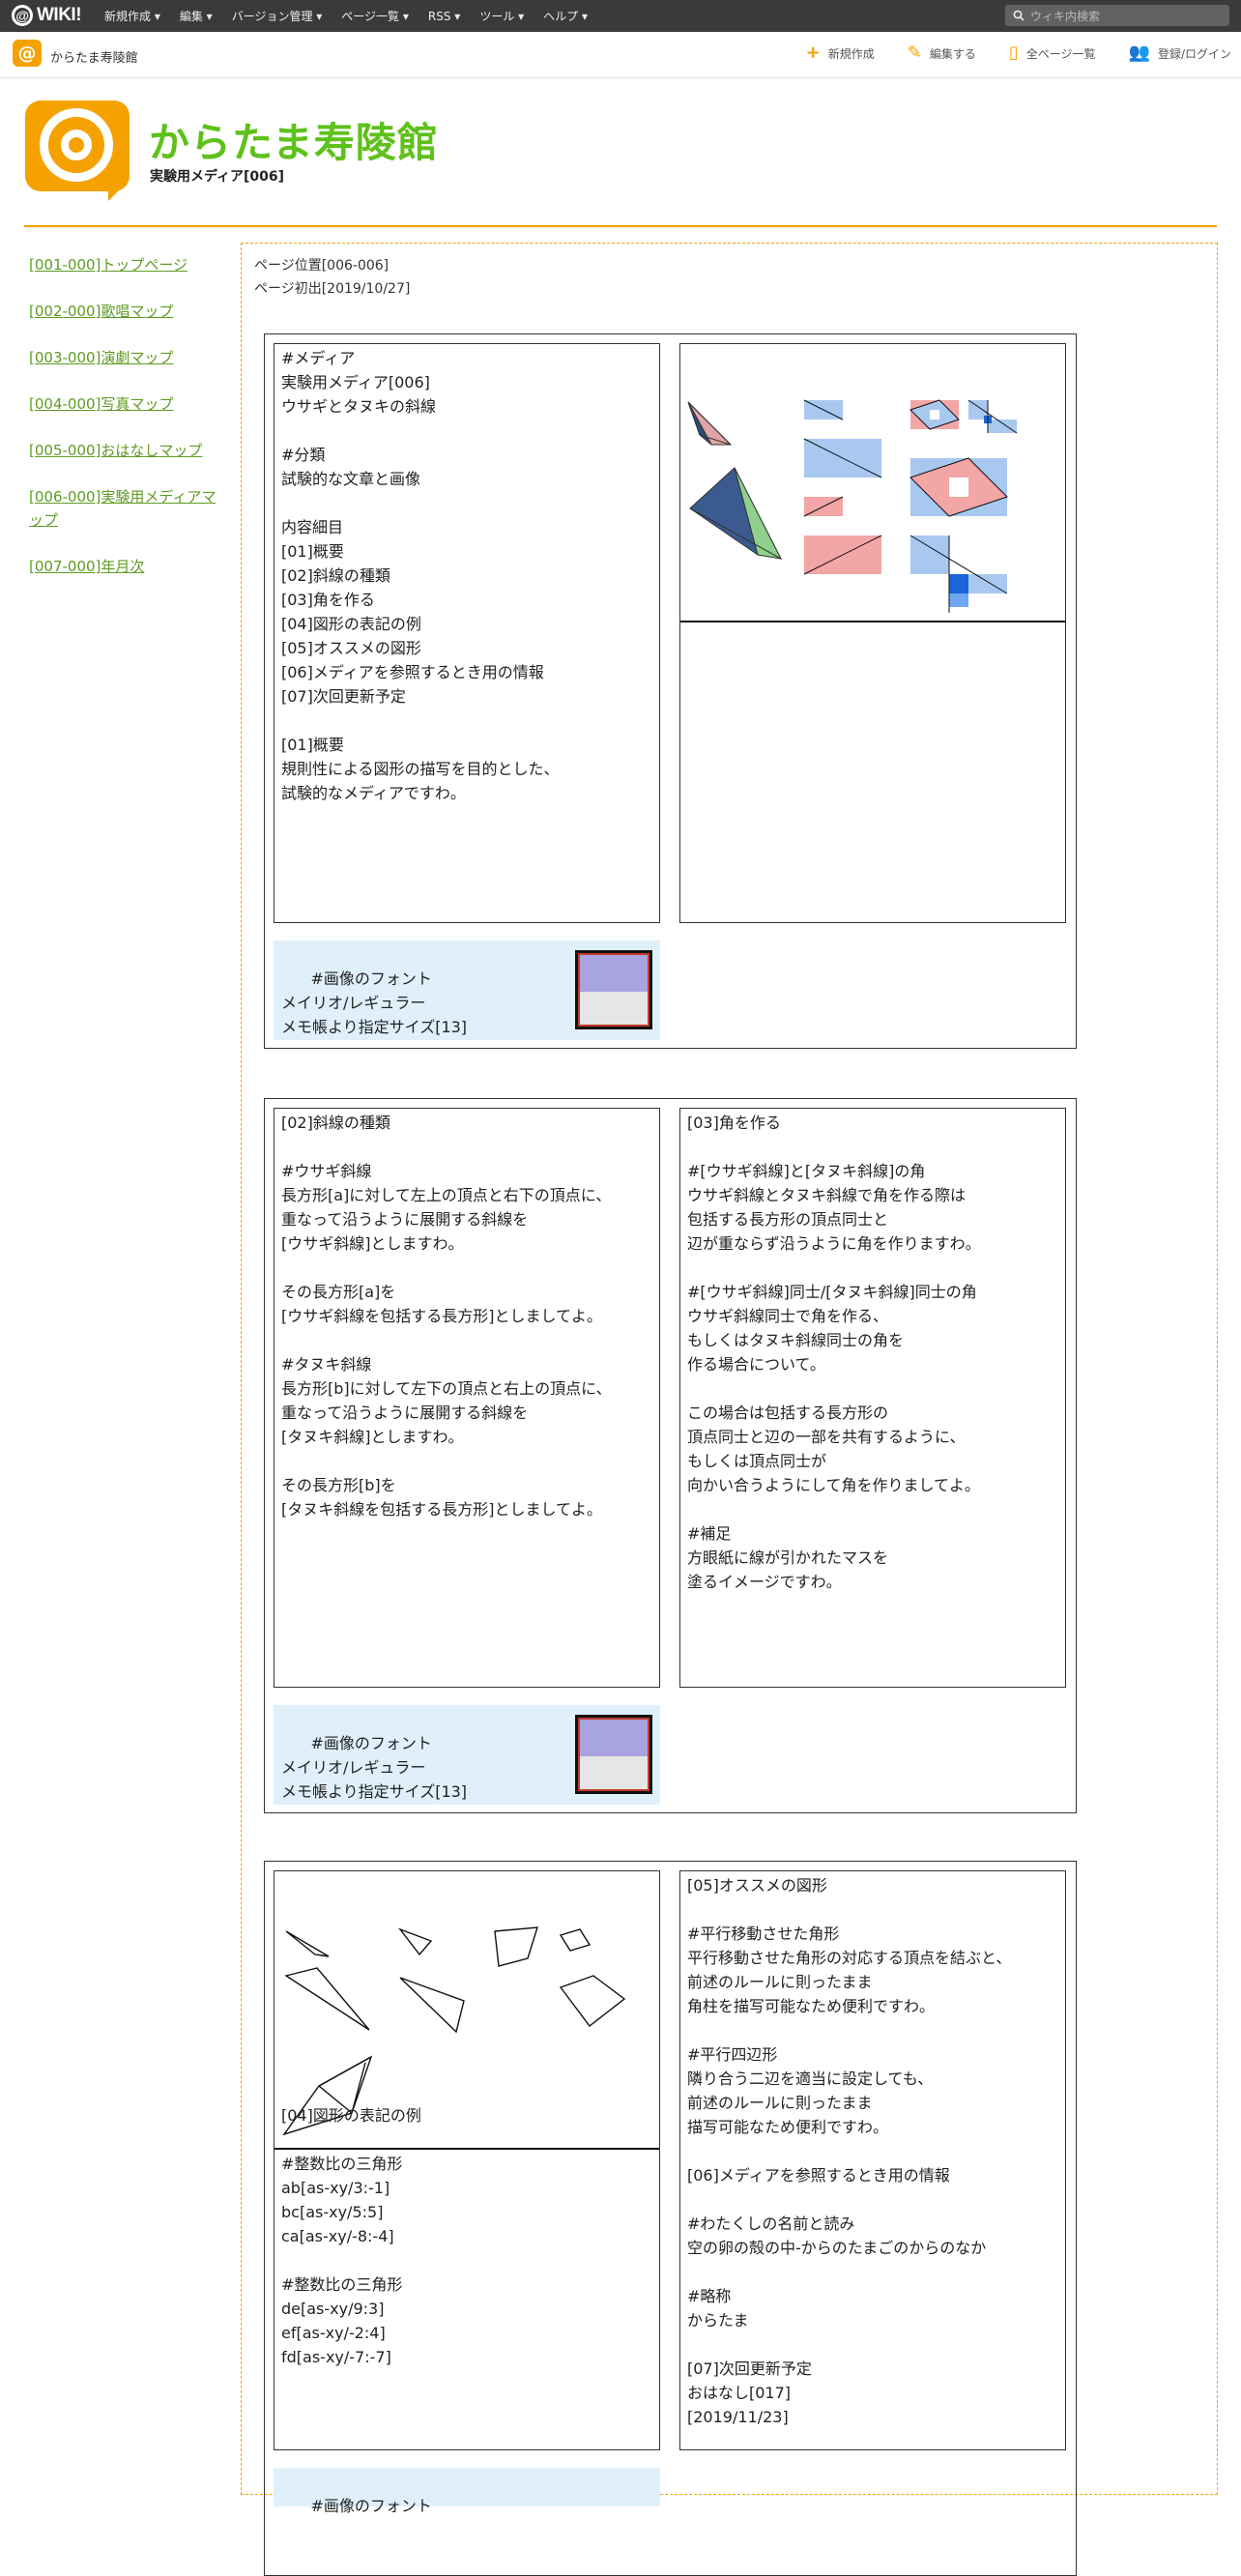  I want to click on edit-label: 編集する, so click(952, 53).